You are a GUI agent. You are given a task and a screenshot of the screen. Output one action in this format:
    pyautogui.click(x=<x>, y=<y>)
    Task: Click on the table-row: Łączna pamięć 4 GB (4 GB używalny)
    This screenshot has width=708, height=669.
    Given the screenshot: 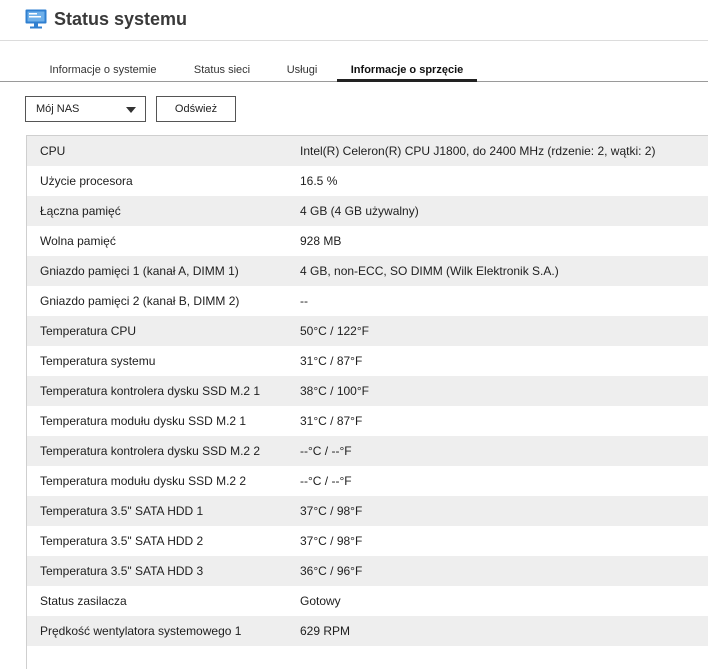 What is the action you would take?
    pyautogui.click(x=367, y=211)
    